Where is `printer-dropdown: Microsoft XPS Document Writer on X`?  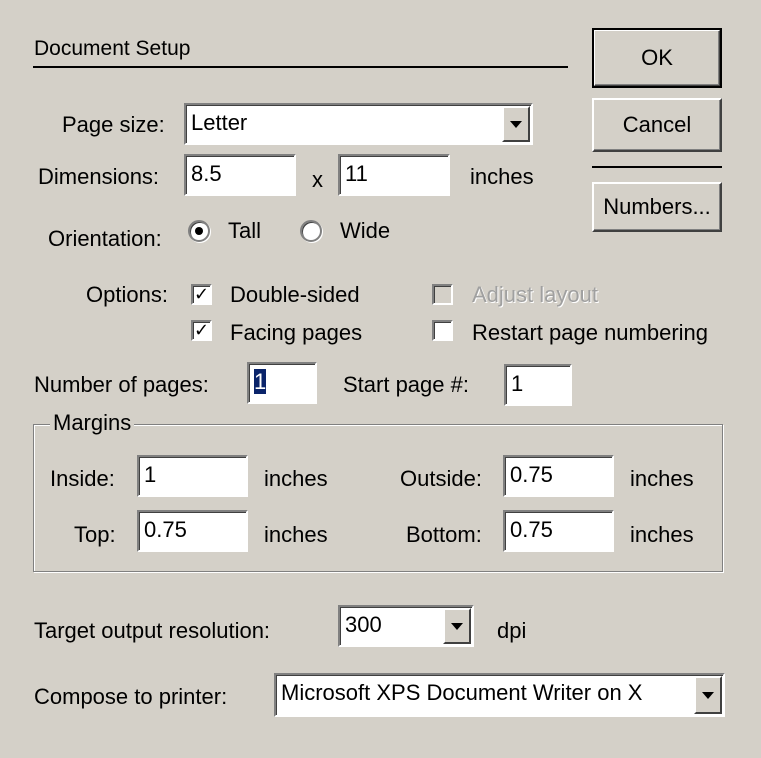 printer-dropdown: Microsoft XPS Document Writer on X is located at coordinates (499, 695).